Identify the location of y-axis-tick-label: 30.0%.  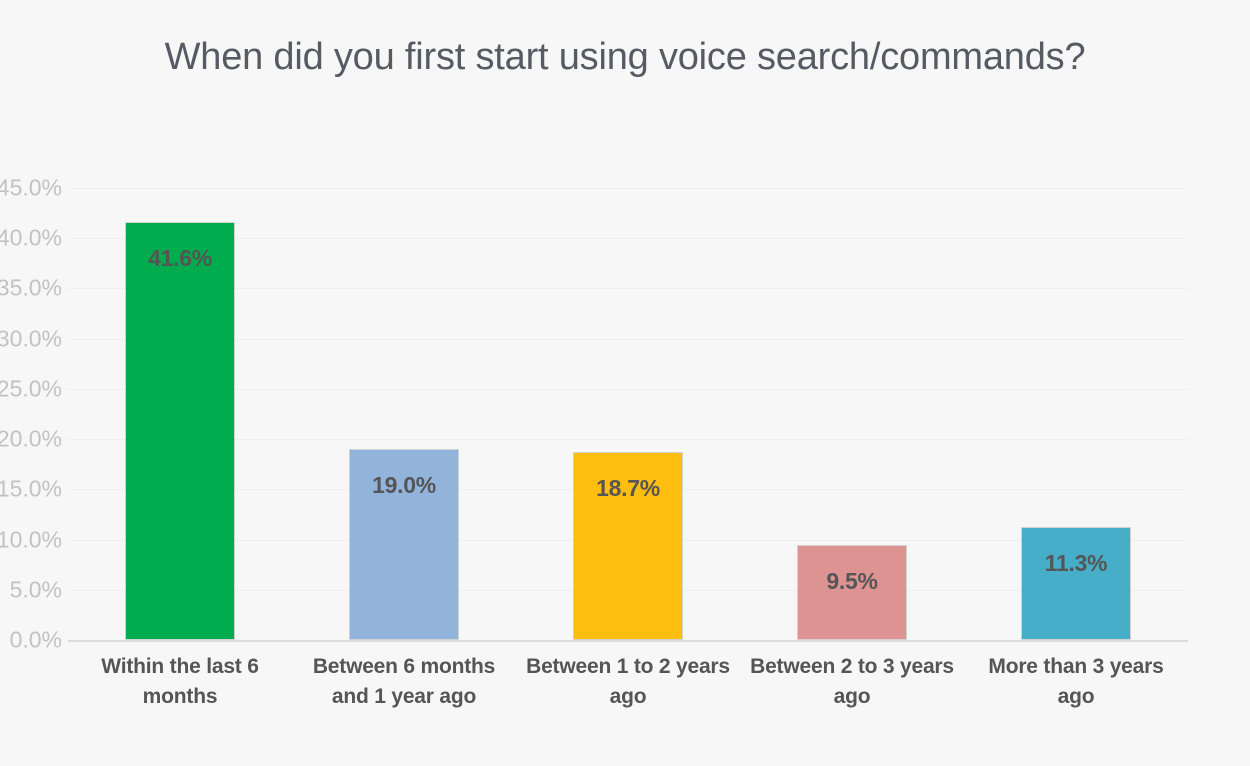
(31, 338).